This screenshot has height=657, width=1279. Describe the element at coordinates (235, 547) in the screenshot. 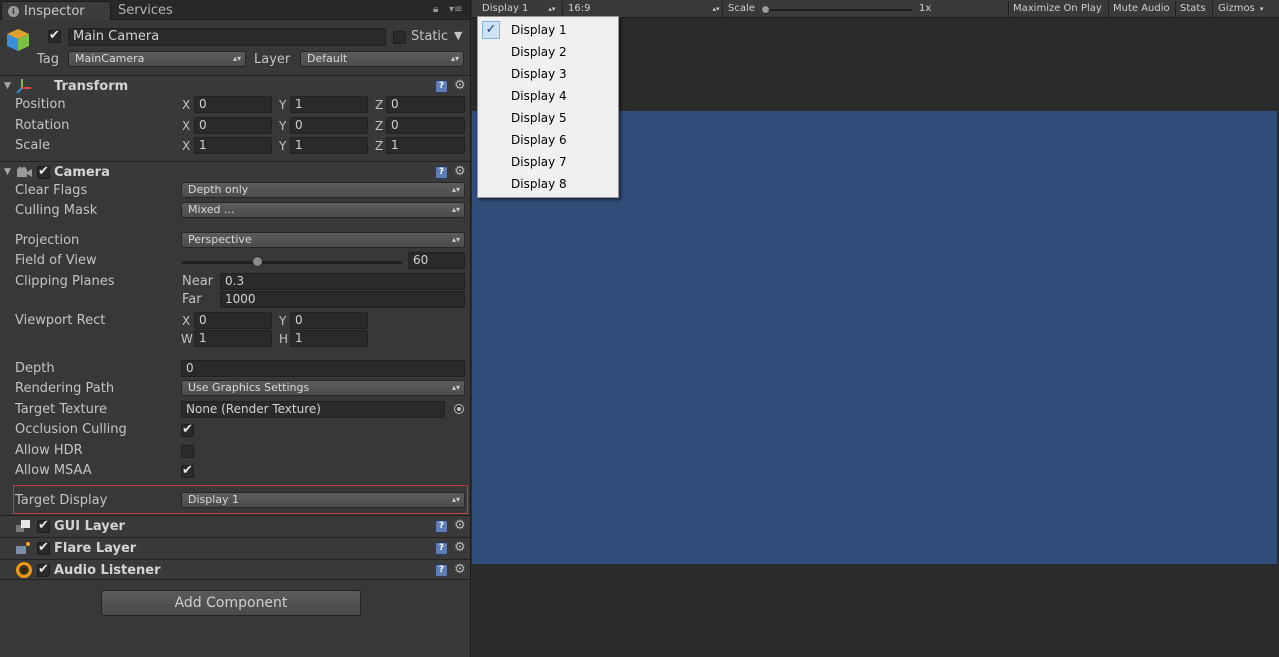

I see `flare-layer-header: ✔ Flare Layer ? ⚙` at that location.